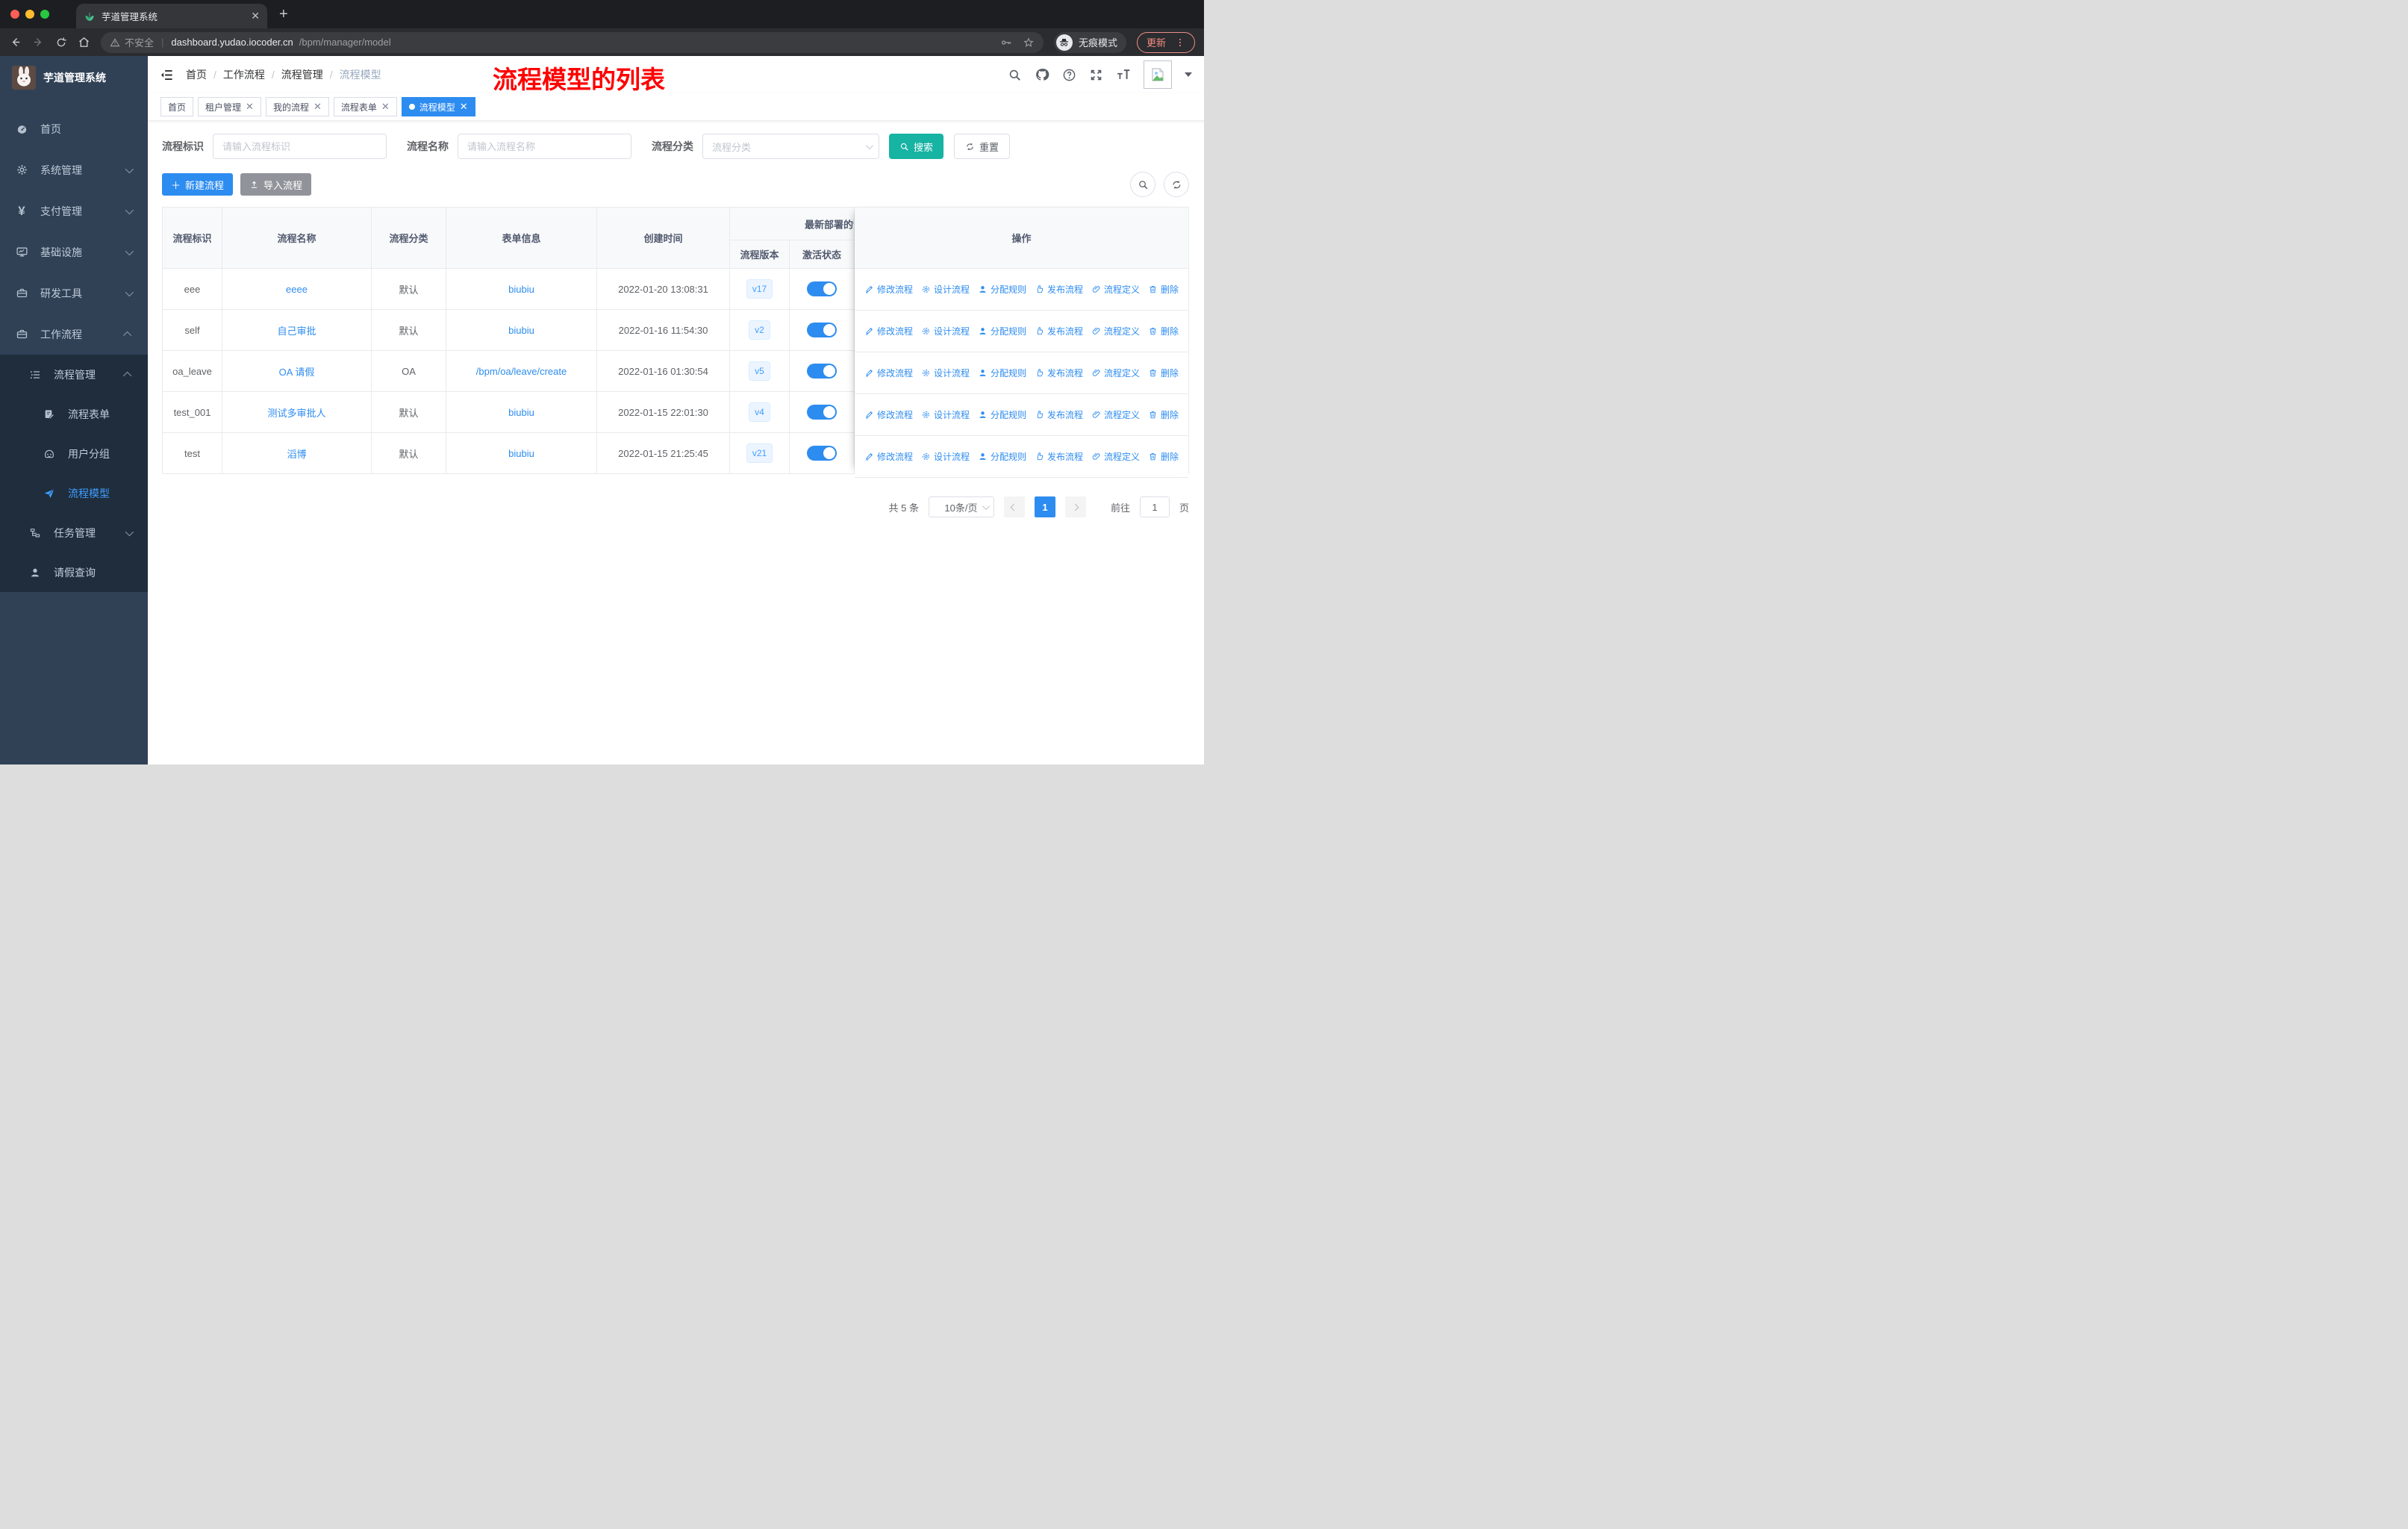  What do you see at coordinates (982, 146) in the screenshot?
I see `reset-button: 重置` at bounding box center [982, 146].